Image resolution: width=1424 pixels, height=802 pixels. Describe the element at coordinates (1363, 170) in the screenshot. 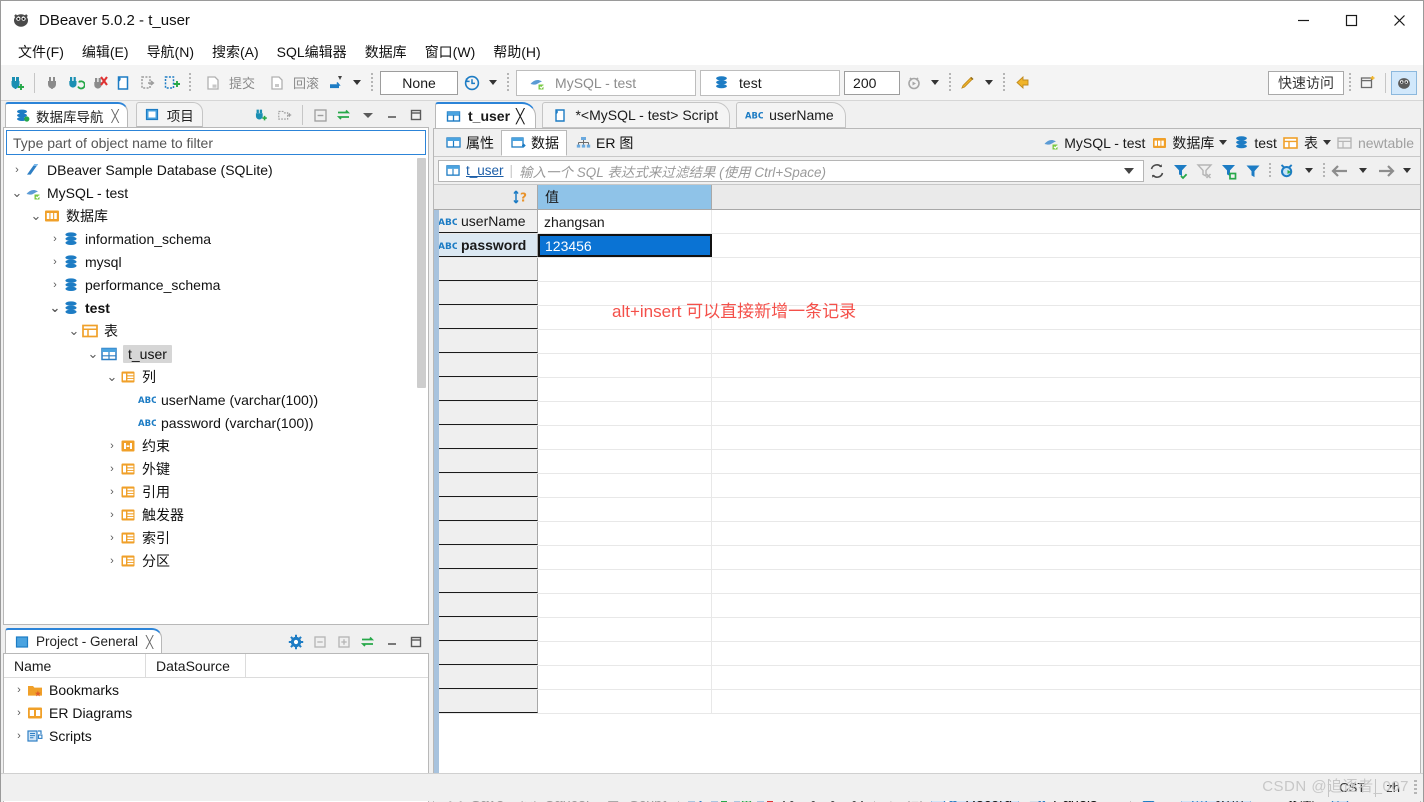

I see `history-back-dropdown` at that location.